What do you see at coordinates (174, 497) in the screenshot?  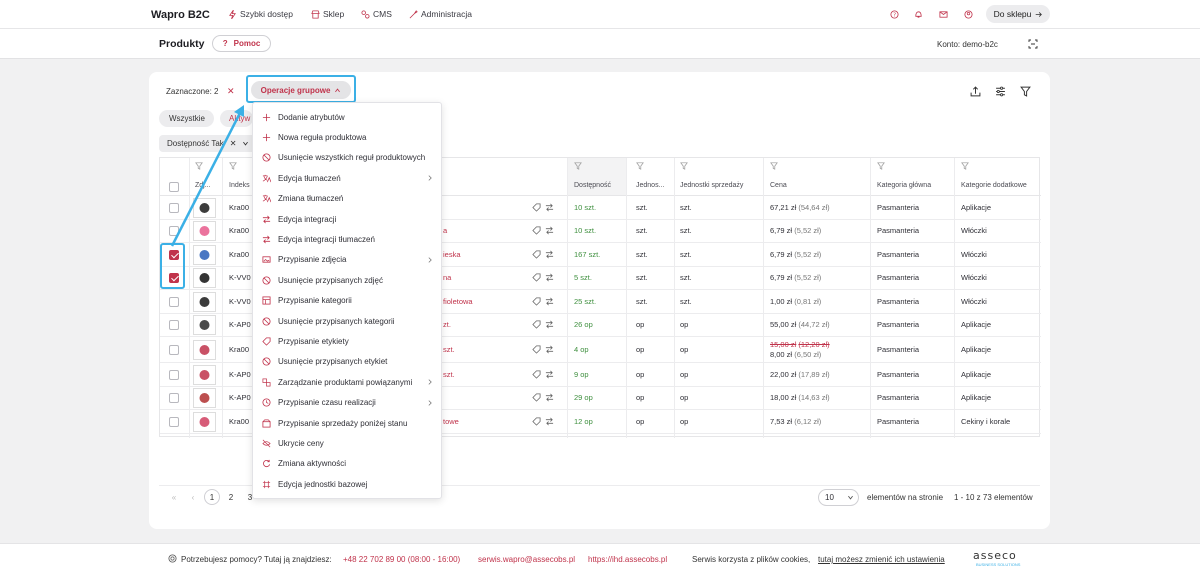 I see `first-page-icon: «` at bounding box center [174, 497].